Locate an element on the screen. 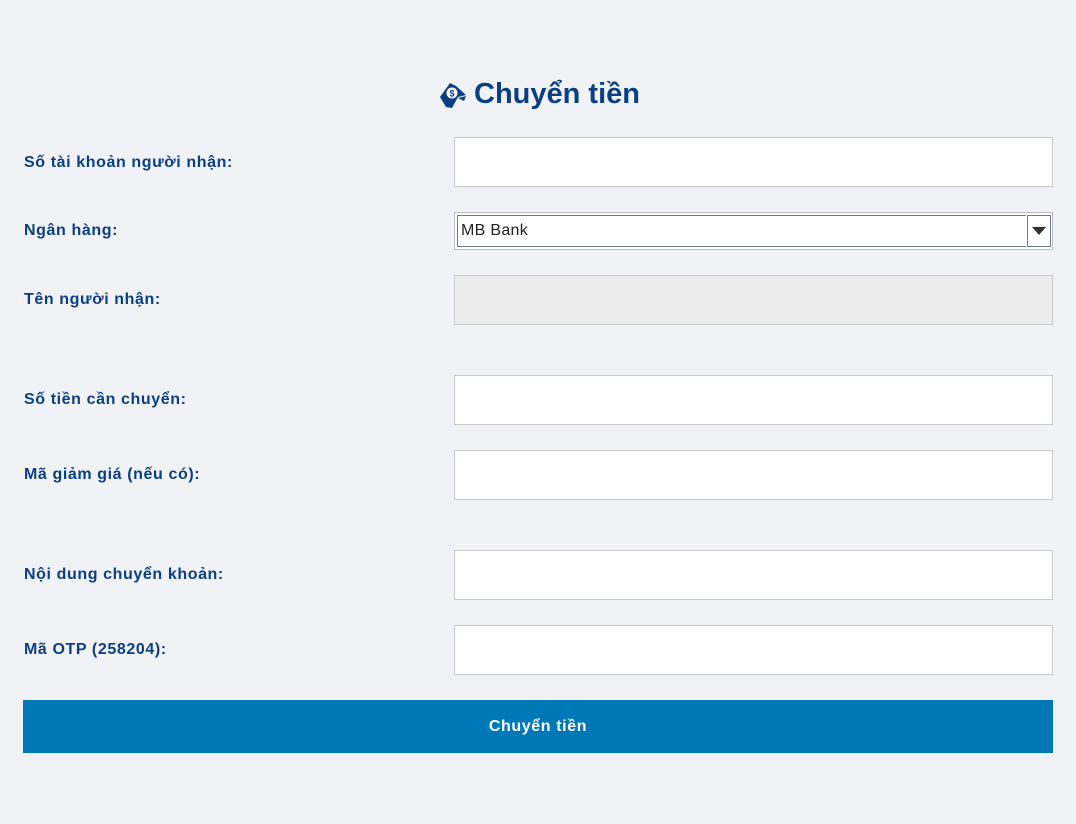  transfer-note-input is located at coordinates (753, 575).